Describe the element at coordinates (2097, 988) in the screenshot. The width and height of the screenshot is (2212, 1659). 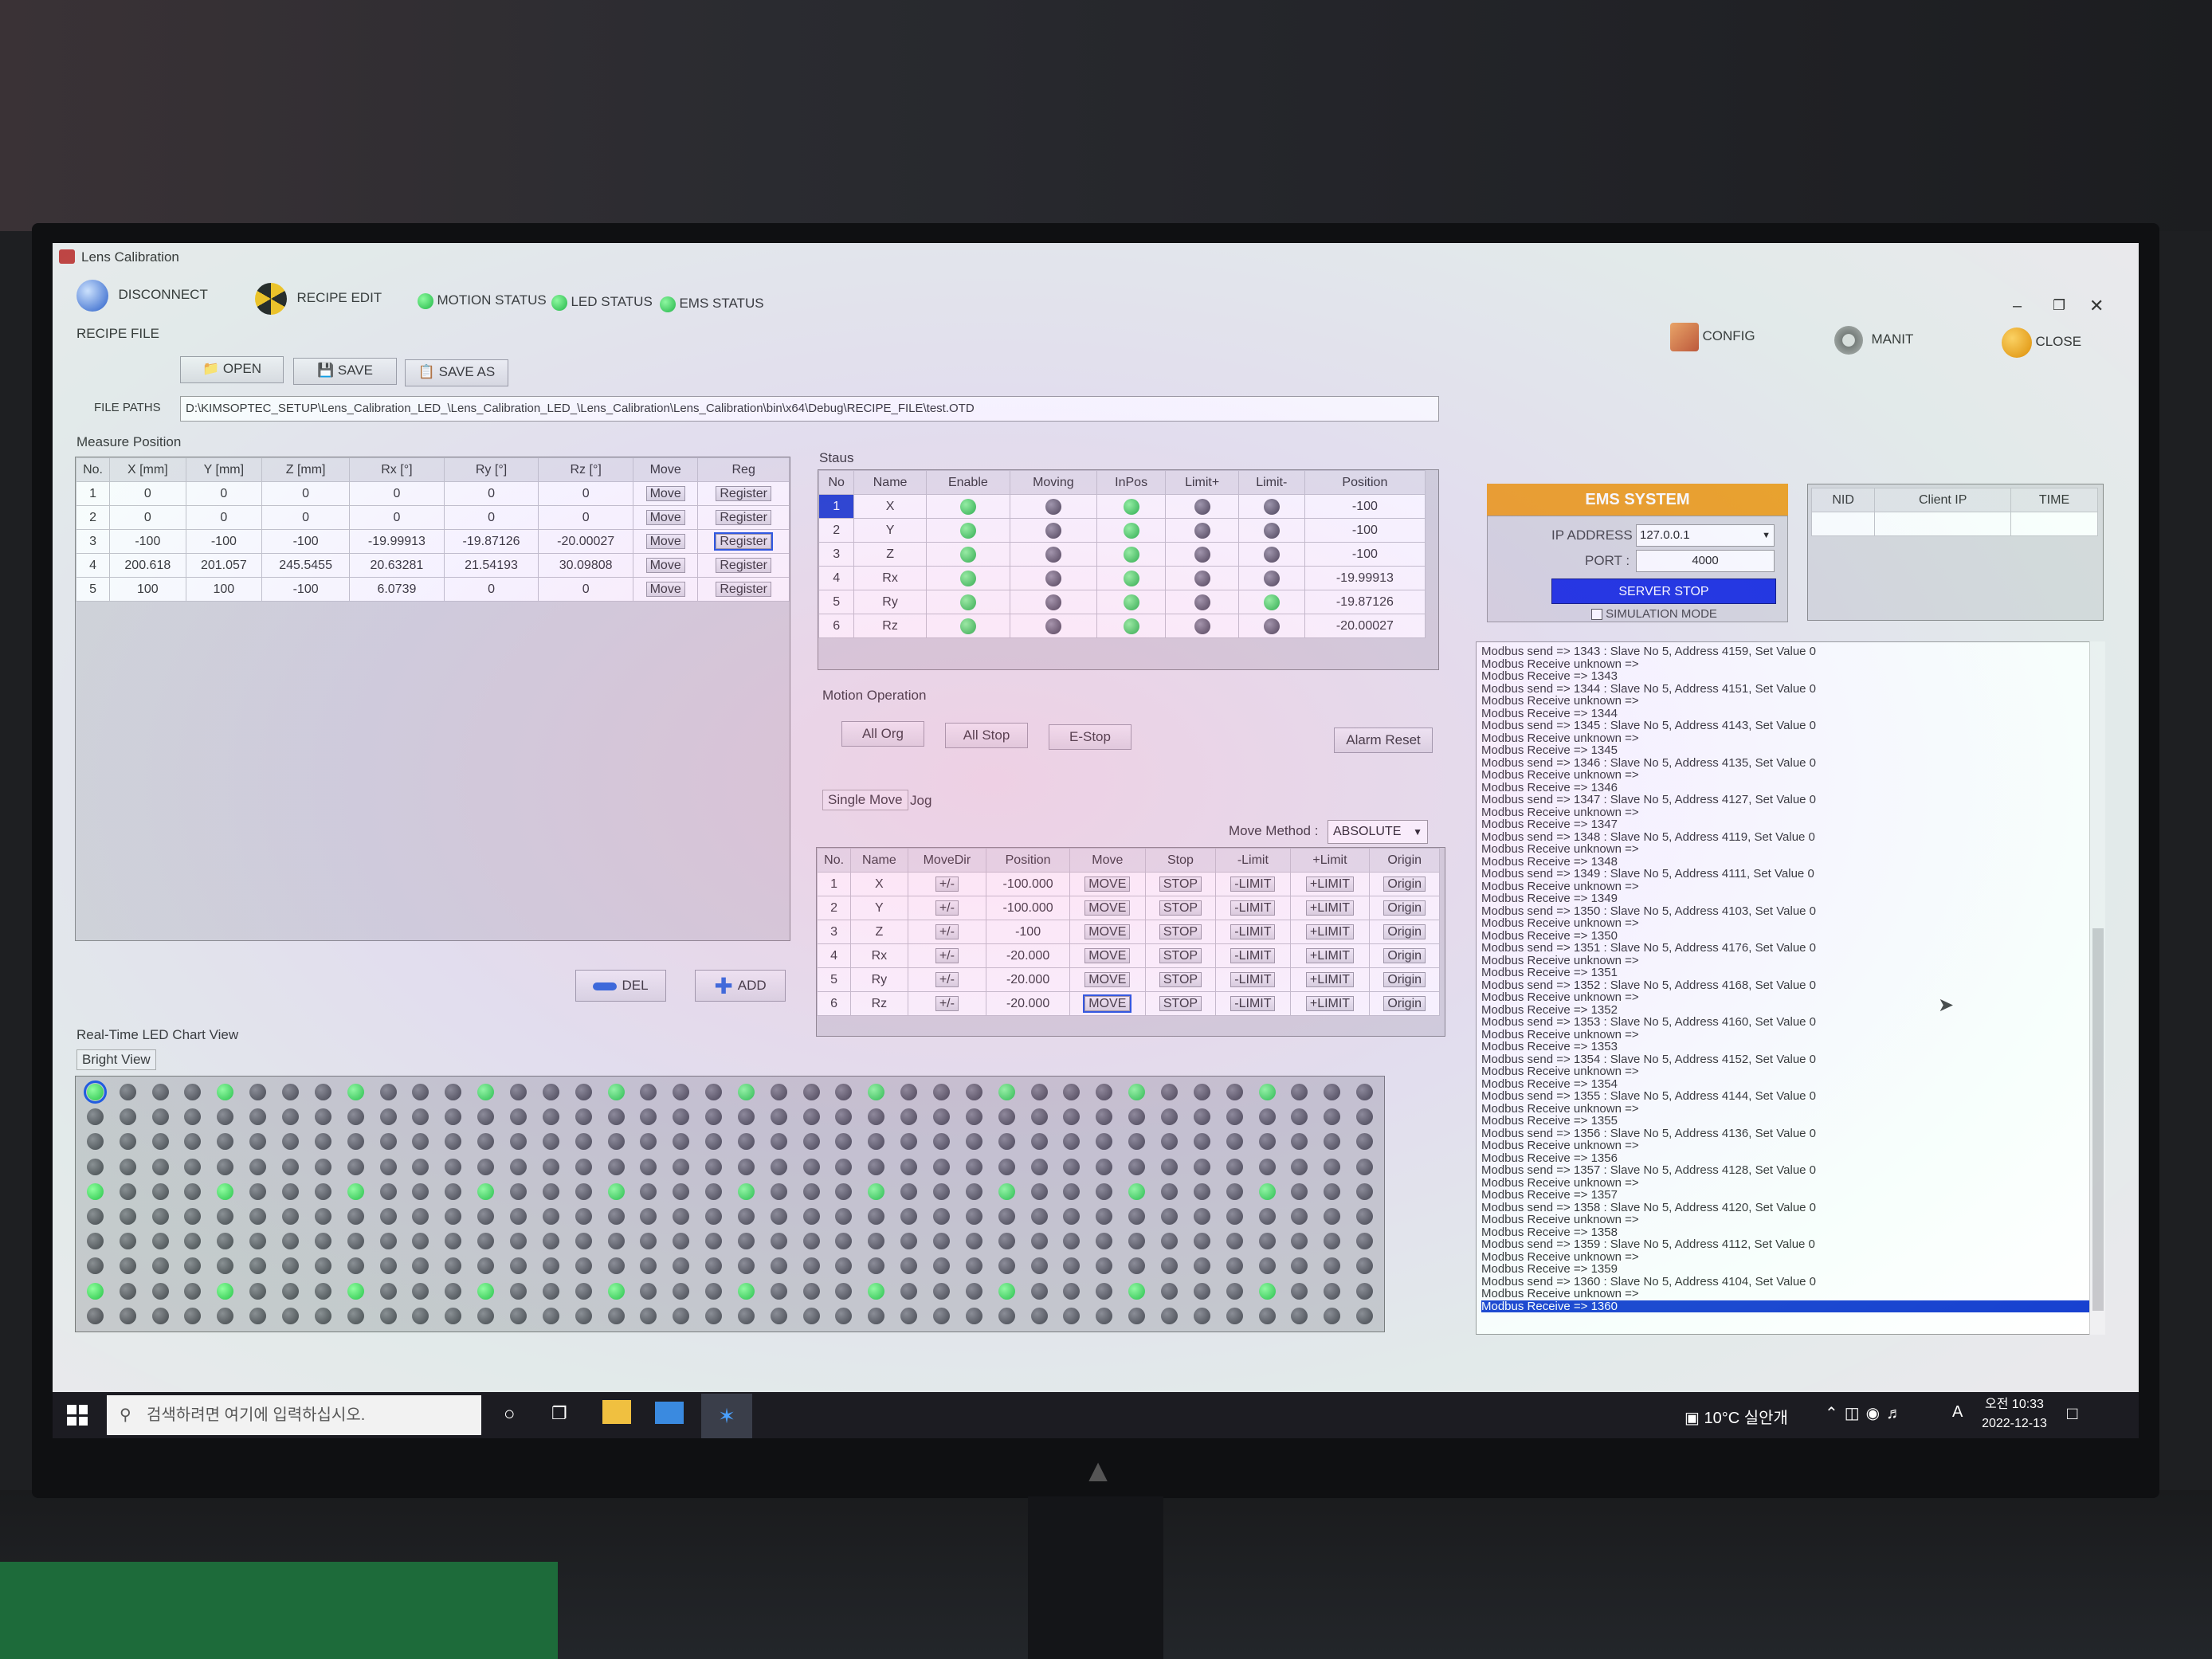
I see `log-scrollbar` at that location.